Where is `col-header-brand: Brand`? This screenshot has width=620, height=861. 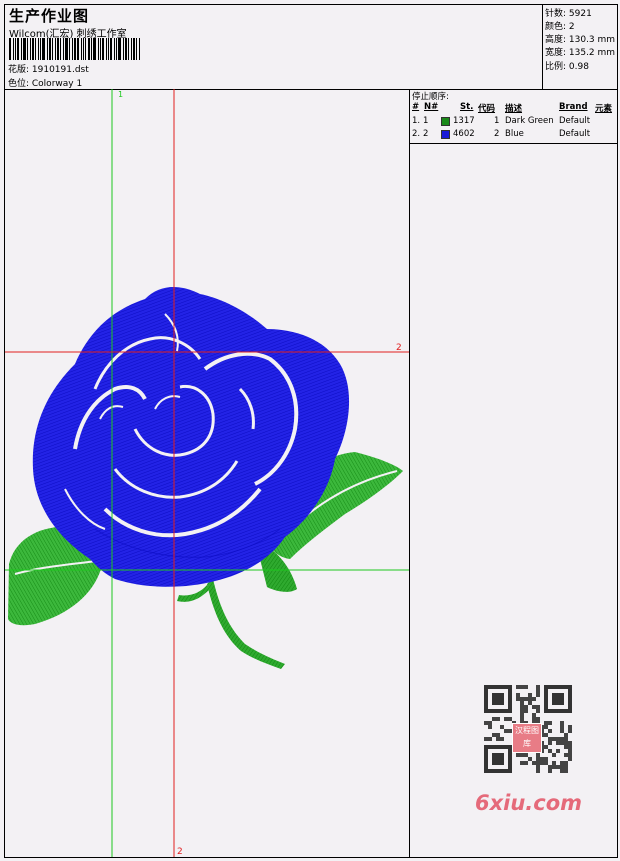
col-header-brand: Brand is located at coordinates (573, 107).